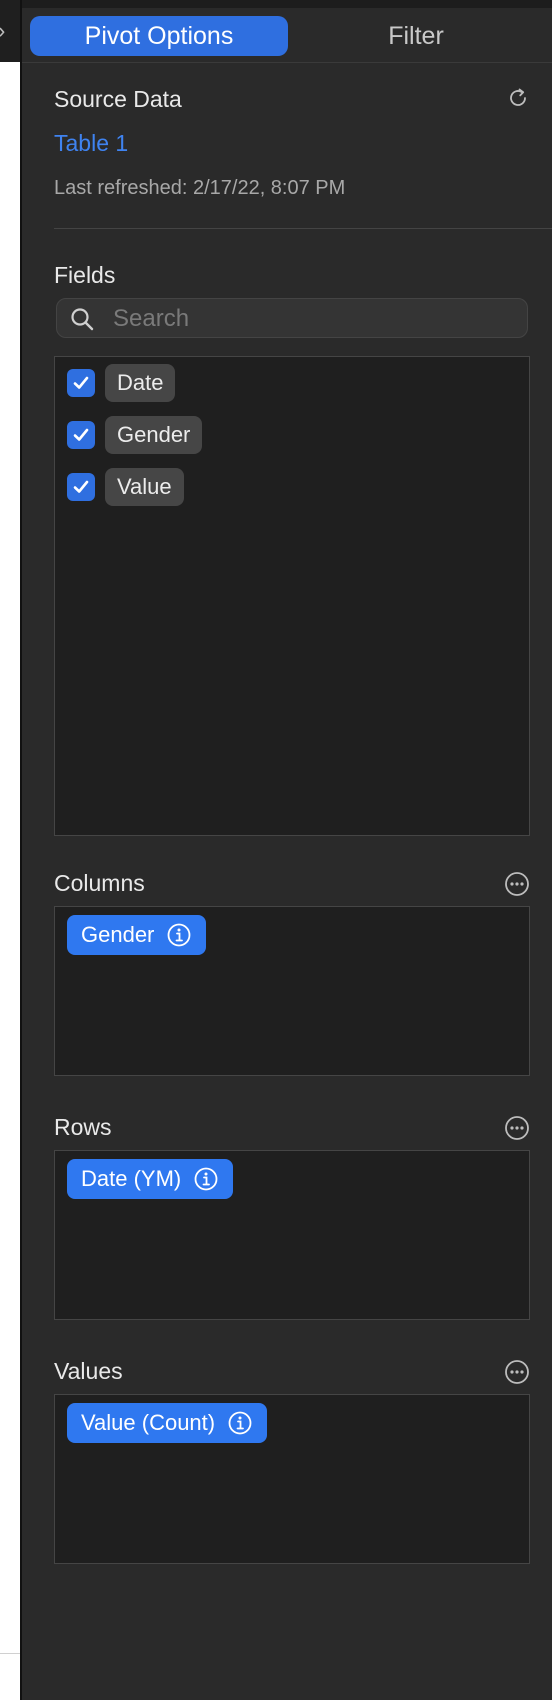 The image size is (552, 1700). What do you see at coordinates (99, 883) in the screenshot?
I see `columns-title: Columns` at bounding box center [99, 883].